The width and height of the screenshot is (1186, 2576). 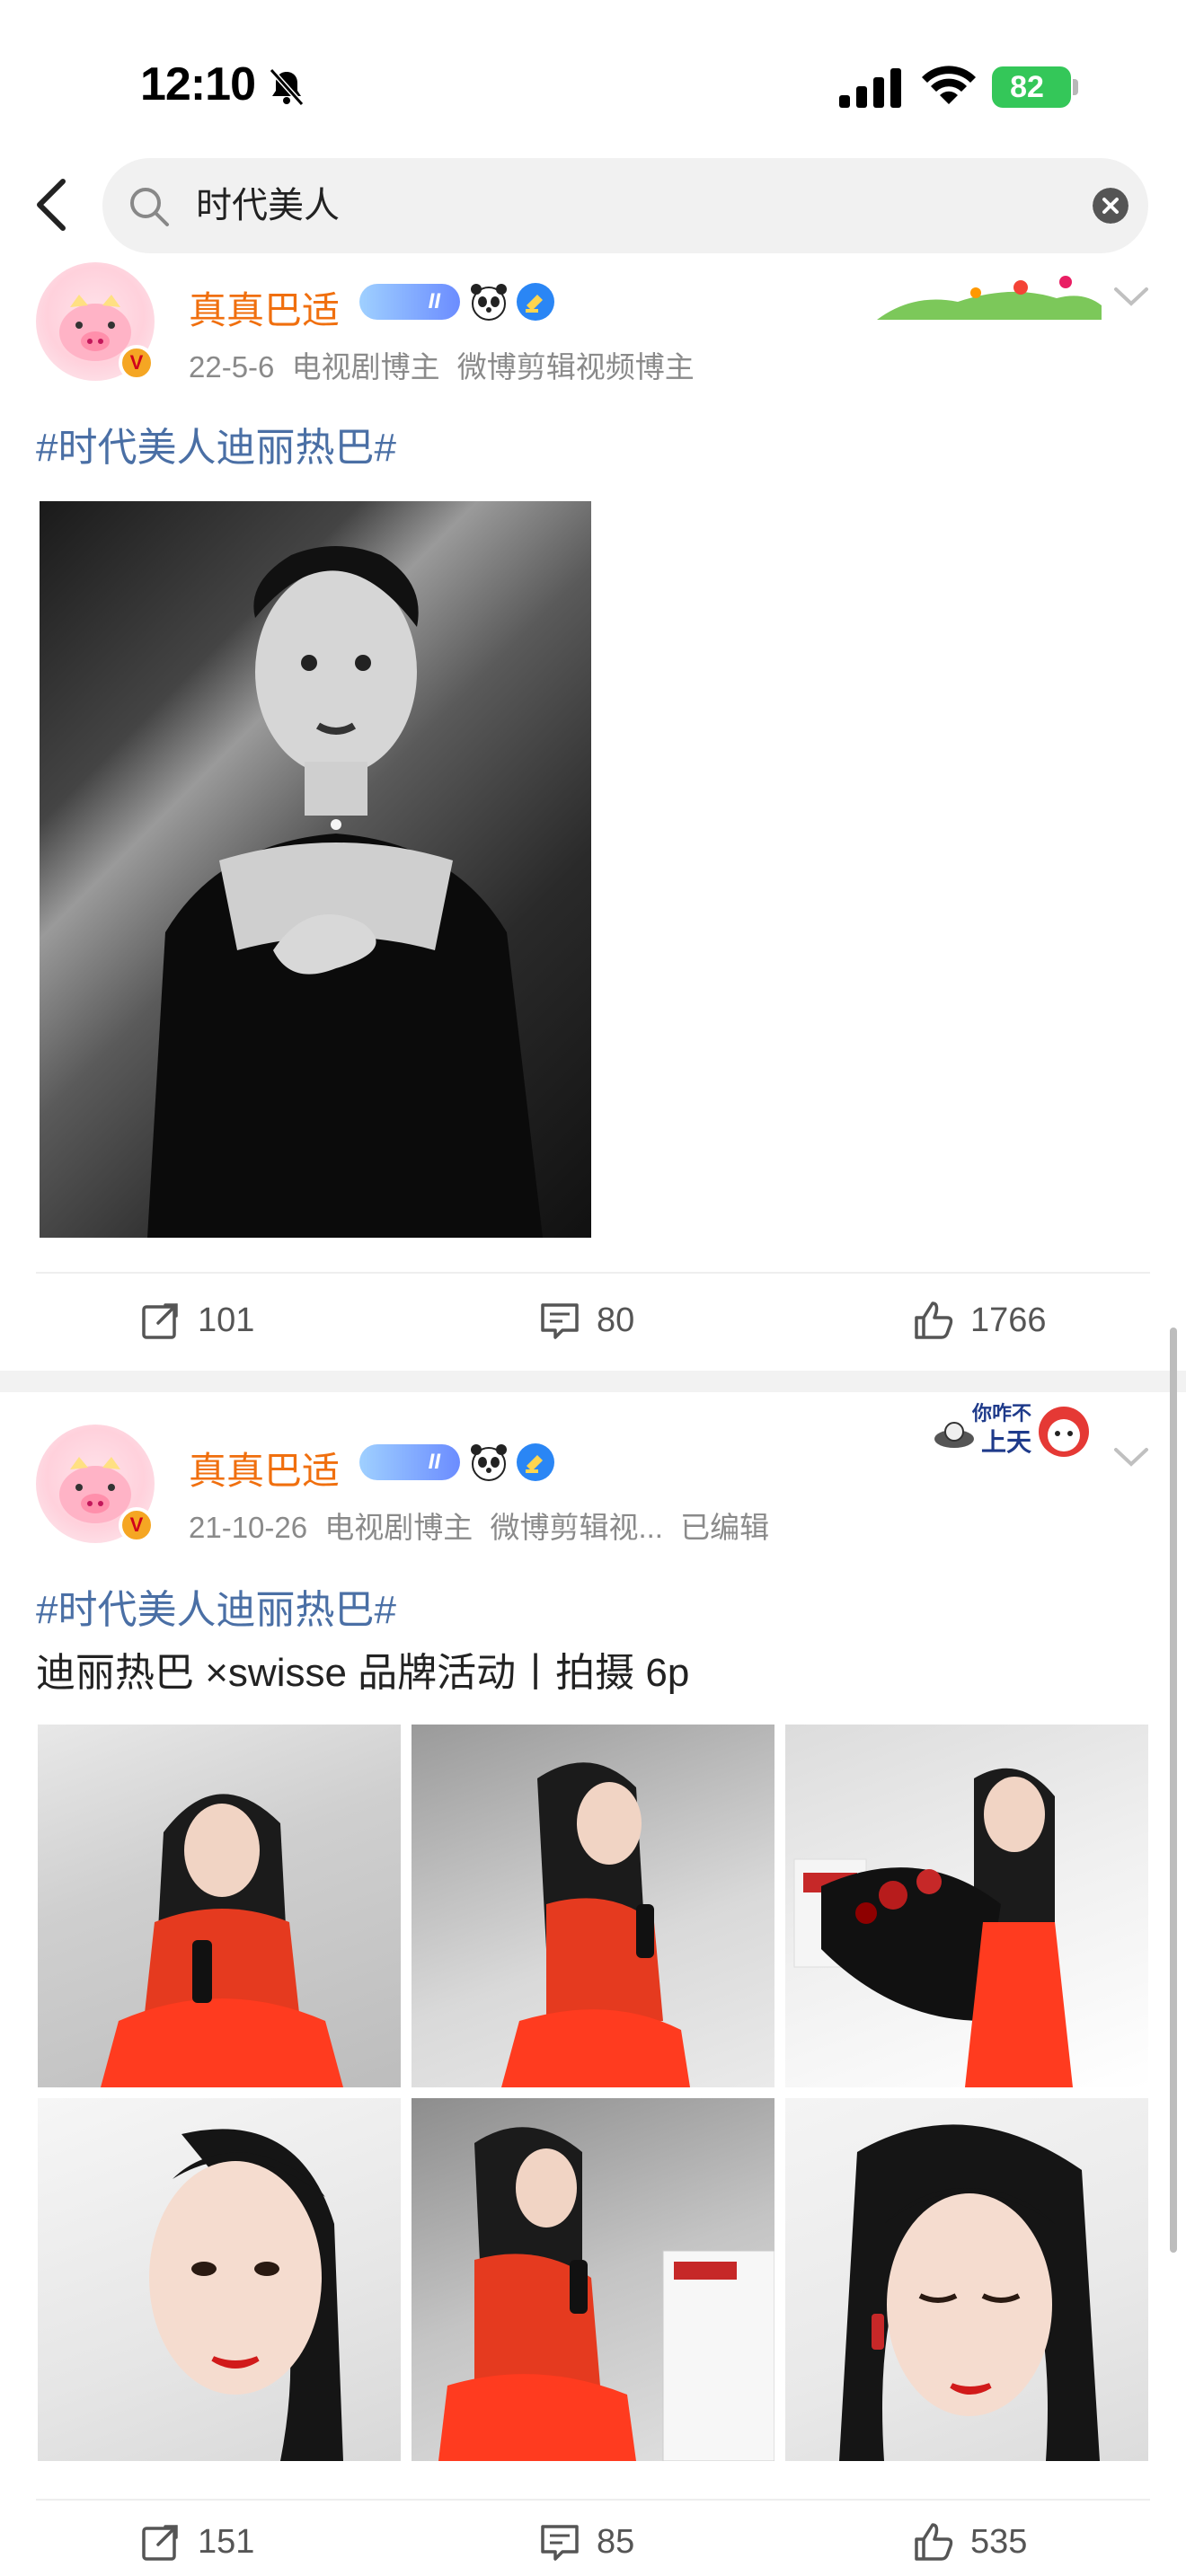 I want to click on repost-button: 101, so click(x=197, y=1320).